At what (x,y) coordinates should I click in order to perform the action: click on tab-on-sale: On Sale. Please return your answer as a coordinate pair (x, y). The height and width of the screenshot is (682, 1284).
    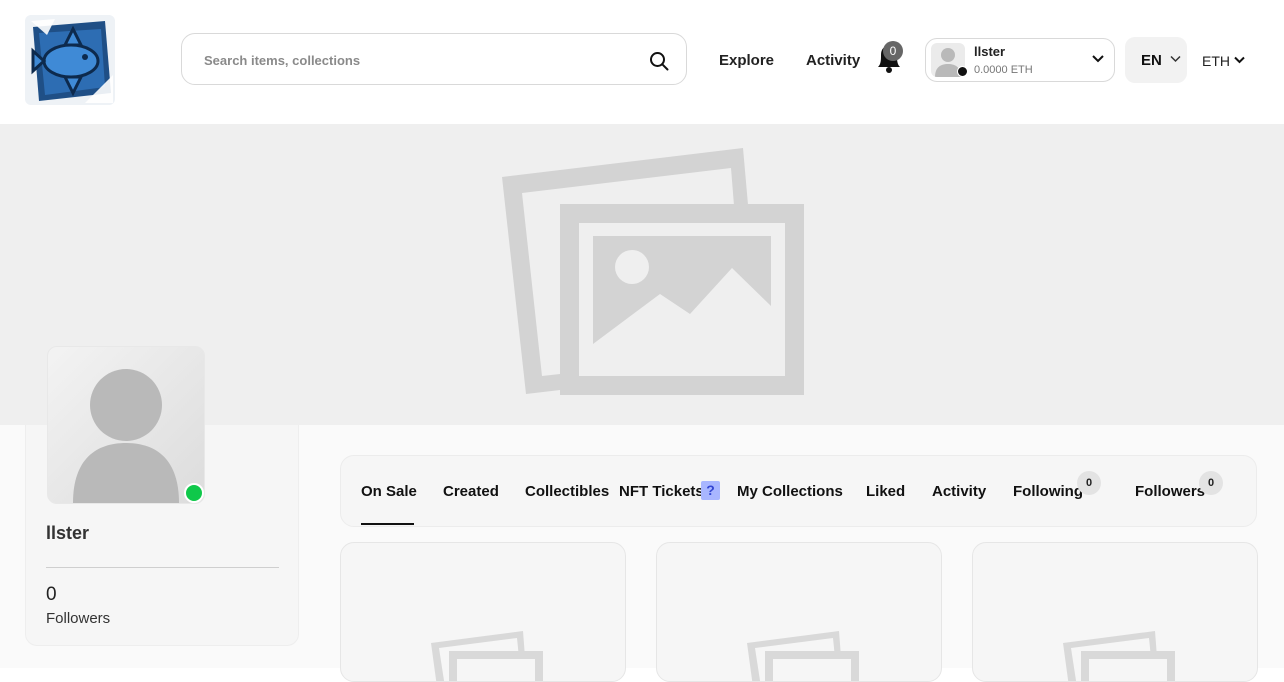
    Looking at the image, I should click on (389, 491).